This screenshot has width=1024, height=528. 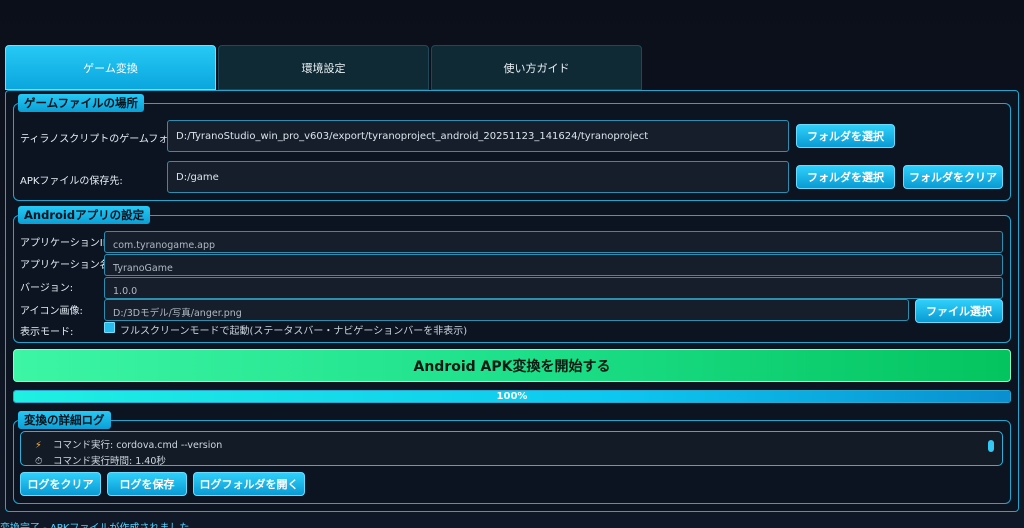 I want to click on display-mode-label: 表示モード:, so click(x=47, y=332).